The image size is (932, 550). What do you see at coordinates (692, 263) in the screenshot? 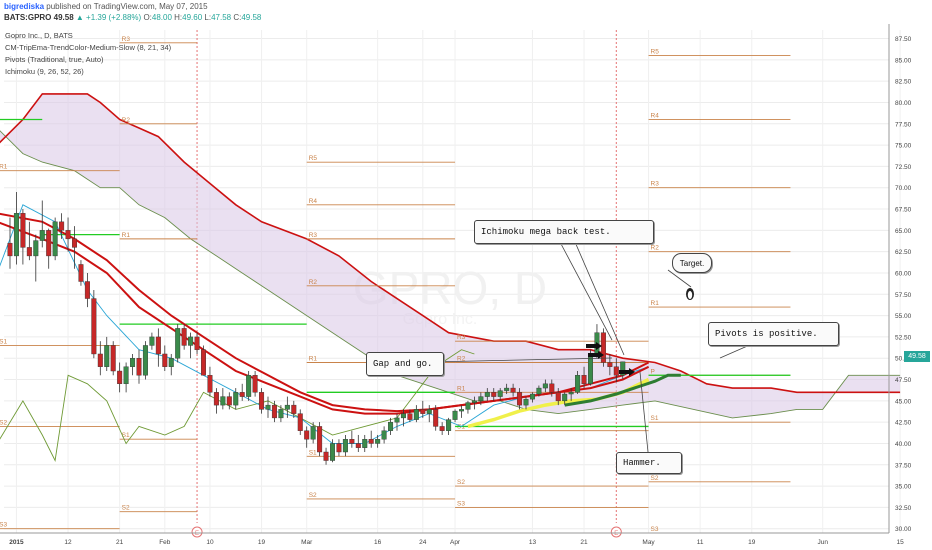
I see `annotation-target: Target.` at bounding box center [692, 263].